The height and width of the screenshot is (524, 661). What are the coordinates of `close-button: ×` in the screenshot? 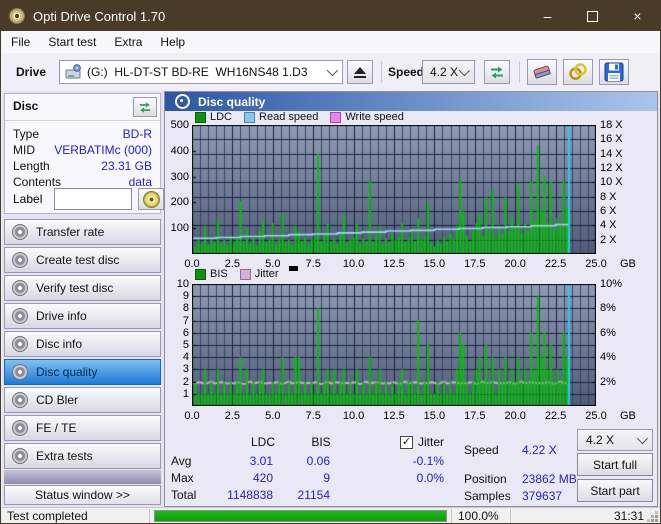 It's located at (637, 16).